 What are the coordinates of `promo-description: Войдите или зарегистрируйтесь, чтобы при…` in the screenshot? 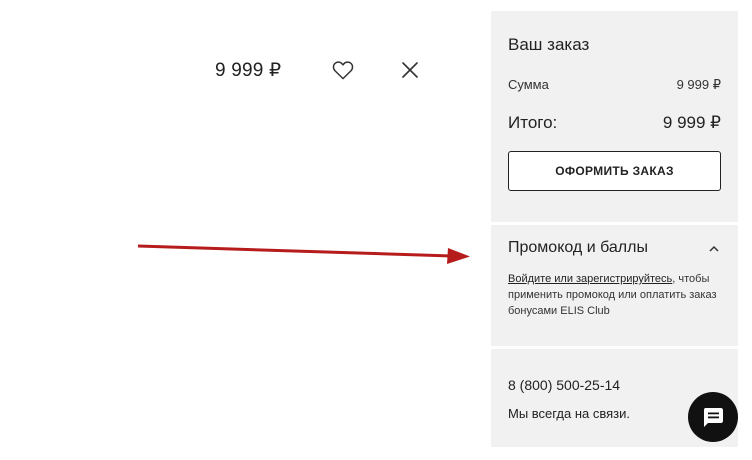 It's located at (614, 295).